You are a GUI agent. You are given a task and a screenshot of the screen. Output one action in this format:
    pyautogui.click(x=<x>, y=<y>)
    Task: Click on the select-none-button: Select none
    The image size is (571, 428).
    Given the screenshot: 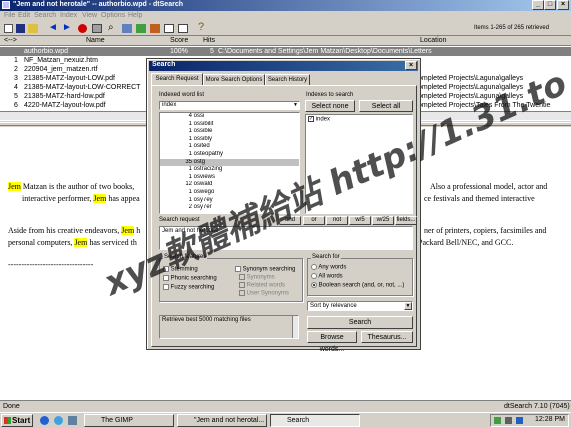 What is the action you would take?
    pyautogui.click(x=330, y=106)
    